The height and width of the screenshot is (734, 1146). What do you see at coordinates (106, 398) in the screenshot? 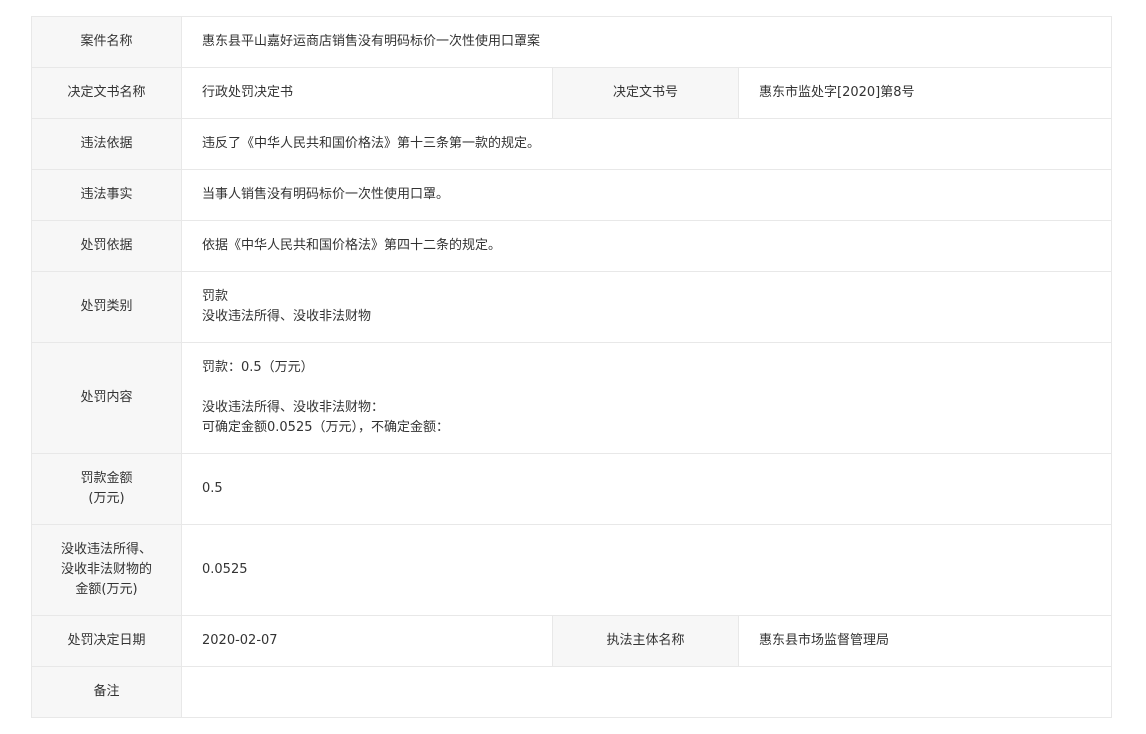
I see `penalty-content-label: 处罚内容` at bounding box center [106, 398].